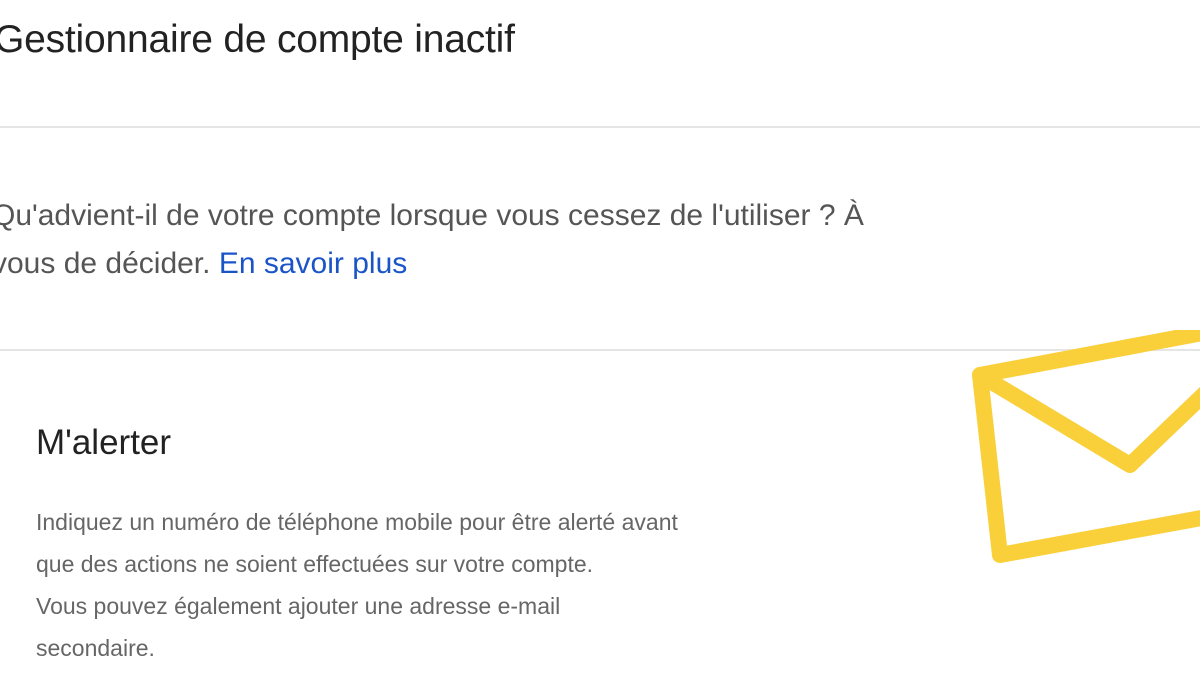 The width and height of the screenshot is (1200, 675). I want to click on description-line: secondaire., so click(95, 648).